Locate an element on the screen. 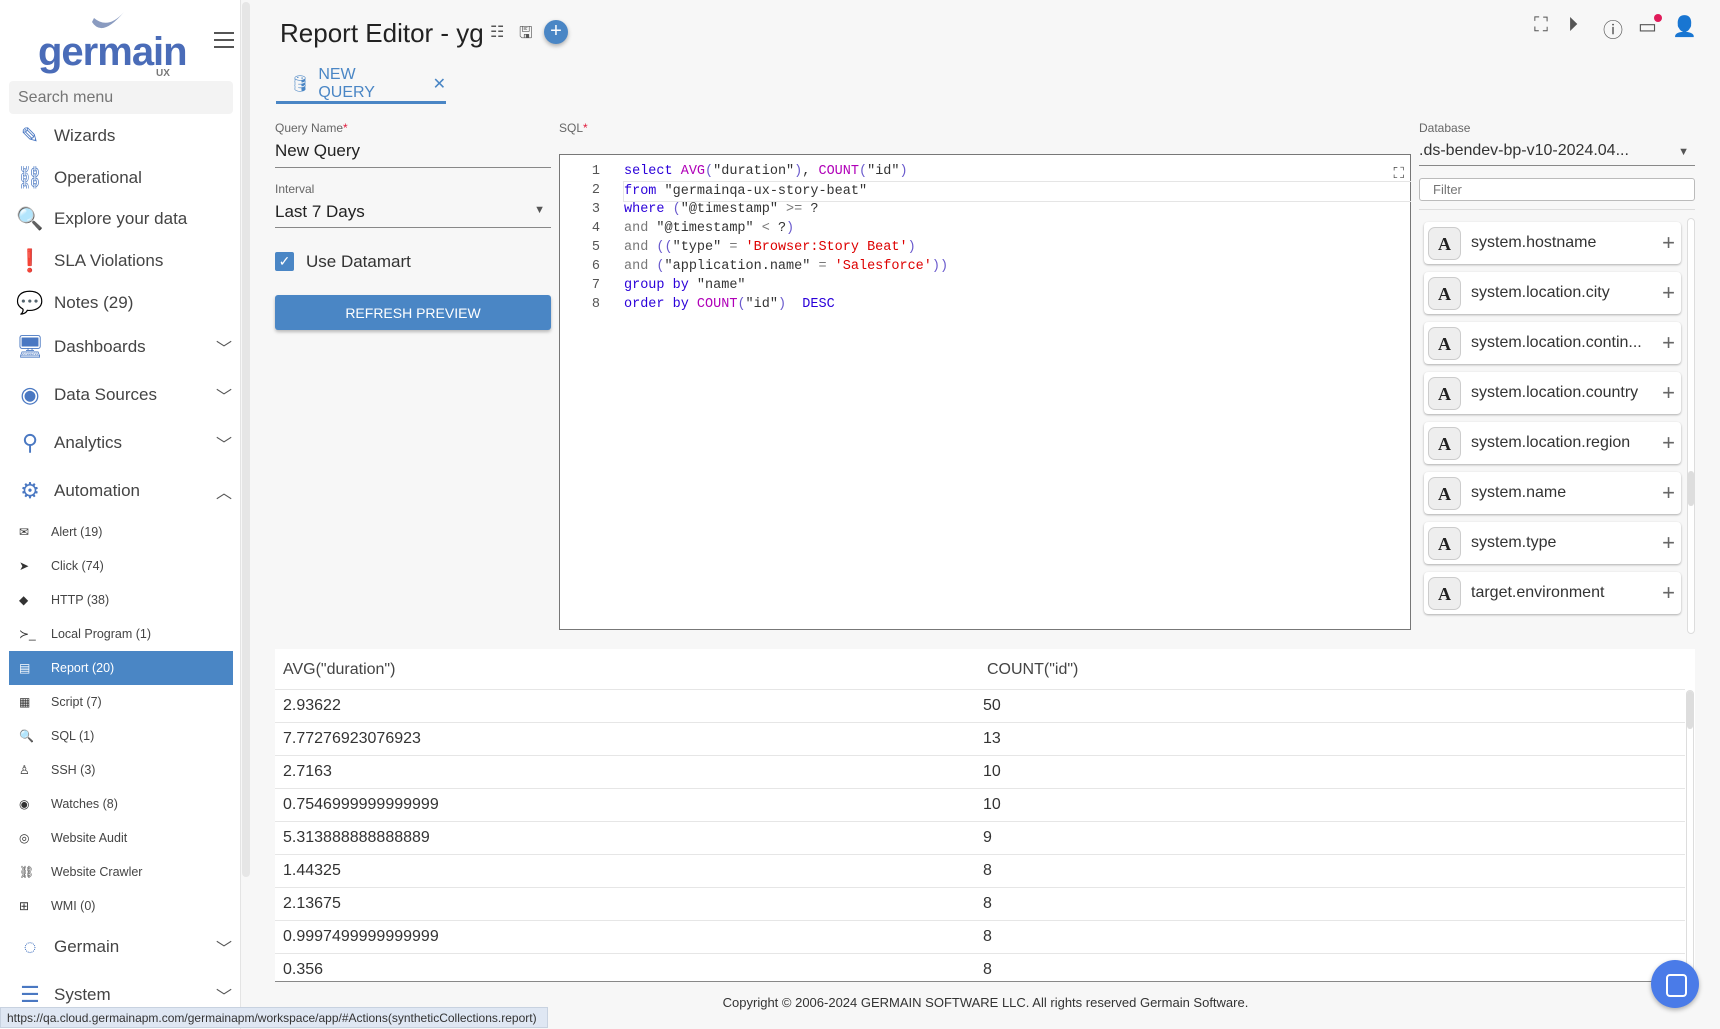 The height and width of the screenshot is (1029, 1720). refresh-preview-button: REFRESH PREVIEW is located at coordinates (413, 312).